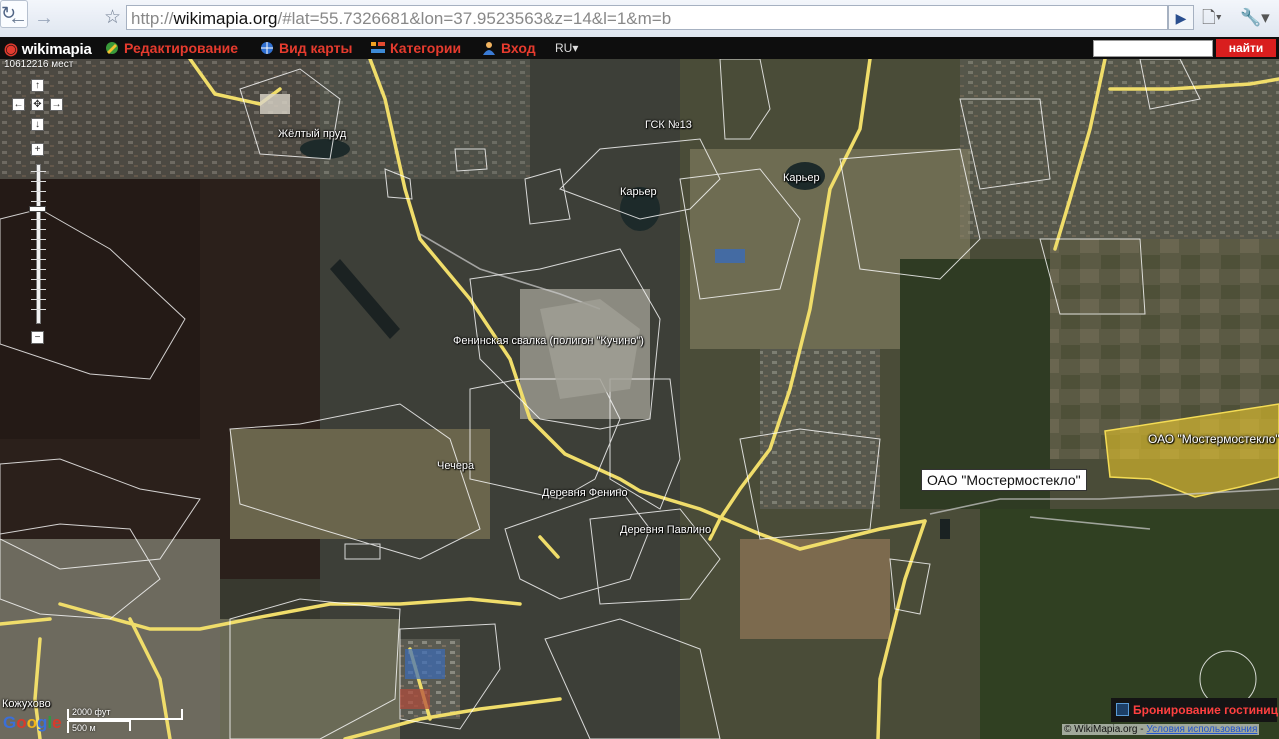  I want to click on label-quarry-2: Карьер, so click(801, 178).